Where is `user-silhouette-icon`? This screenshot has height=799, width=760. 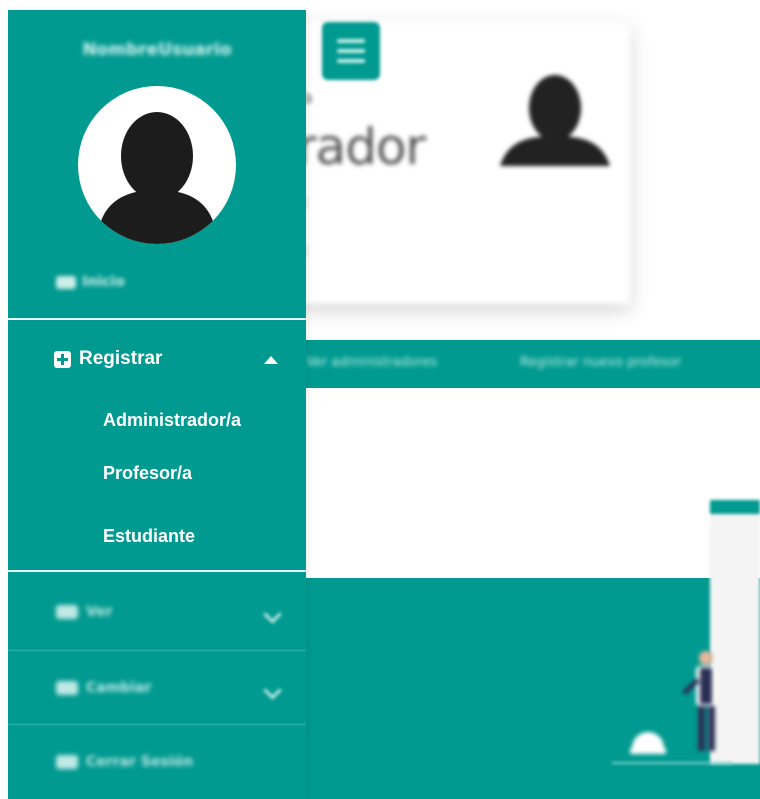
user-silhouette-icon is located at coordinates (157, 178).